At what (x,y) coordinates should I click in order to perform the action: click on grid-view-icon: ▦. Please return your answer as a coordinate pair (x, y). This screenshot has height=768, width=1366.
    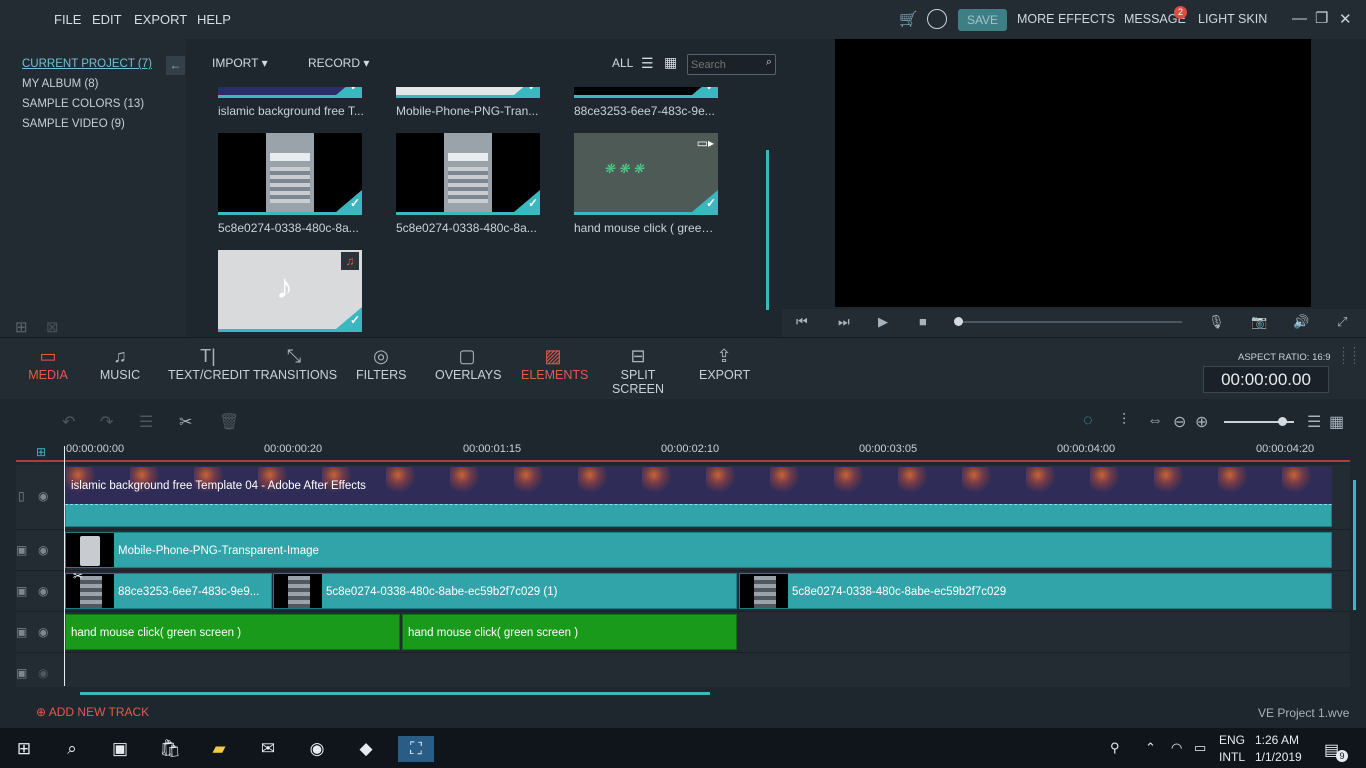
    Looking at the image, I should click on (670, 62).